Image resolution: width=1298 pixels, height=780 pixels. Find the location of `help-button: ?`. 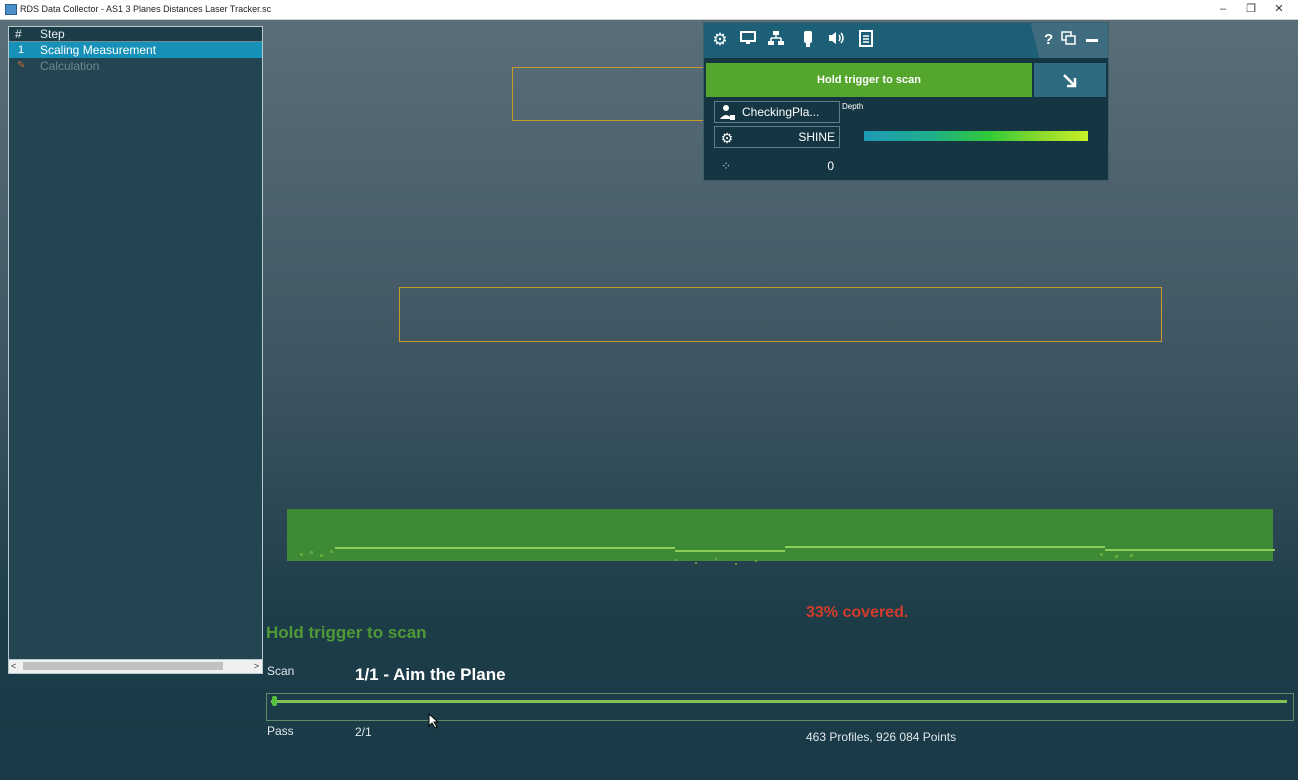

help-button: ? is located at coordinates (1048, 40).